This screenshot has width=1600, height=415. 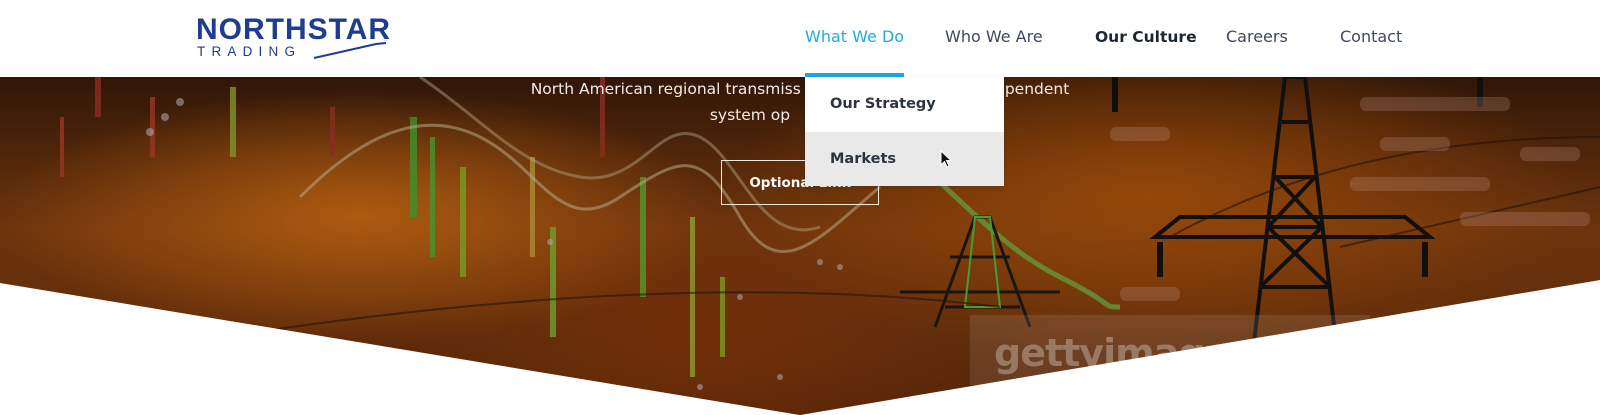 I want to click on nav-our-culture: Our Culture, so click(x=1146, y=37).